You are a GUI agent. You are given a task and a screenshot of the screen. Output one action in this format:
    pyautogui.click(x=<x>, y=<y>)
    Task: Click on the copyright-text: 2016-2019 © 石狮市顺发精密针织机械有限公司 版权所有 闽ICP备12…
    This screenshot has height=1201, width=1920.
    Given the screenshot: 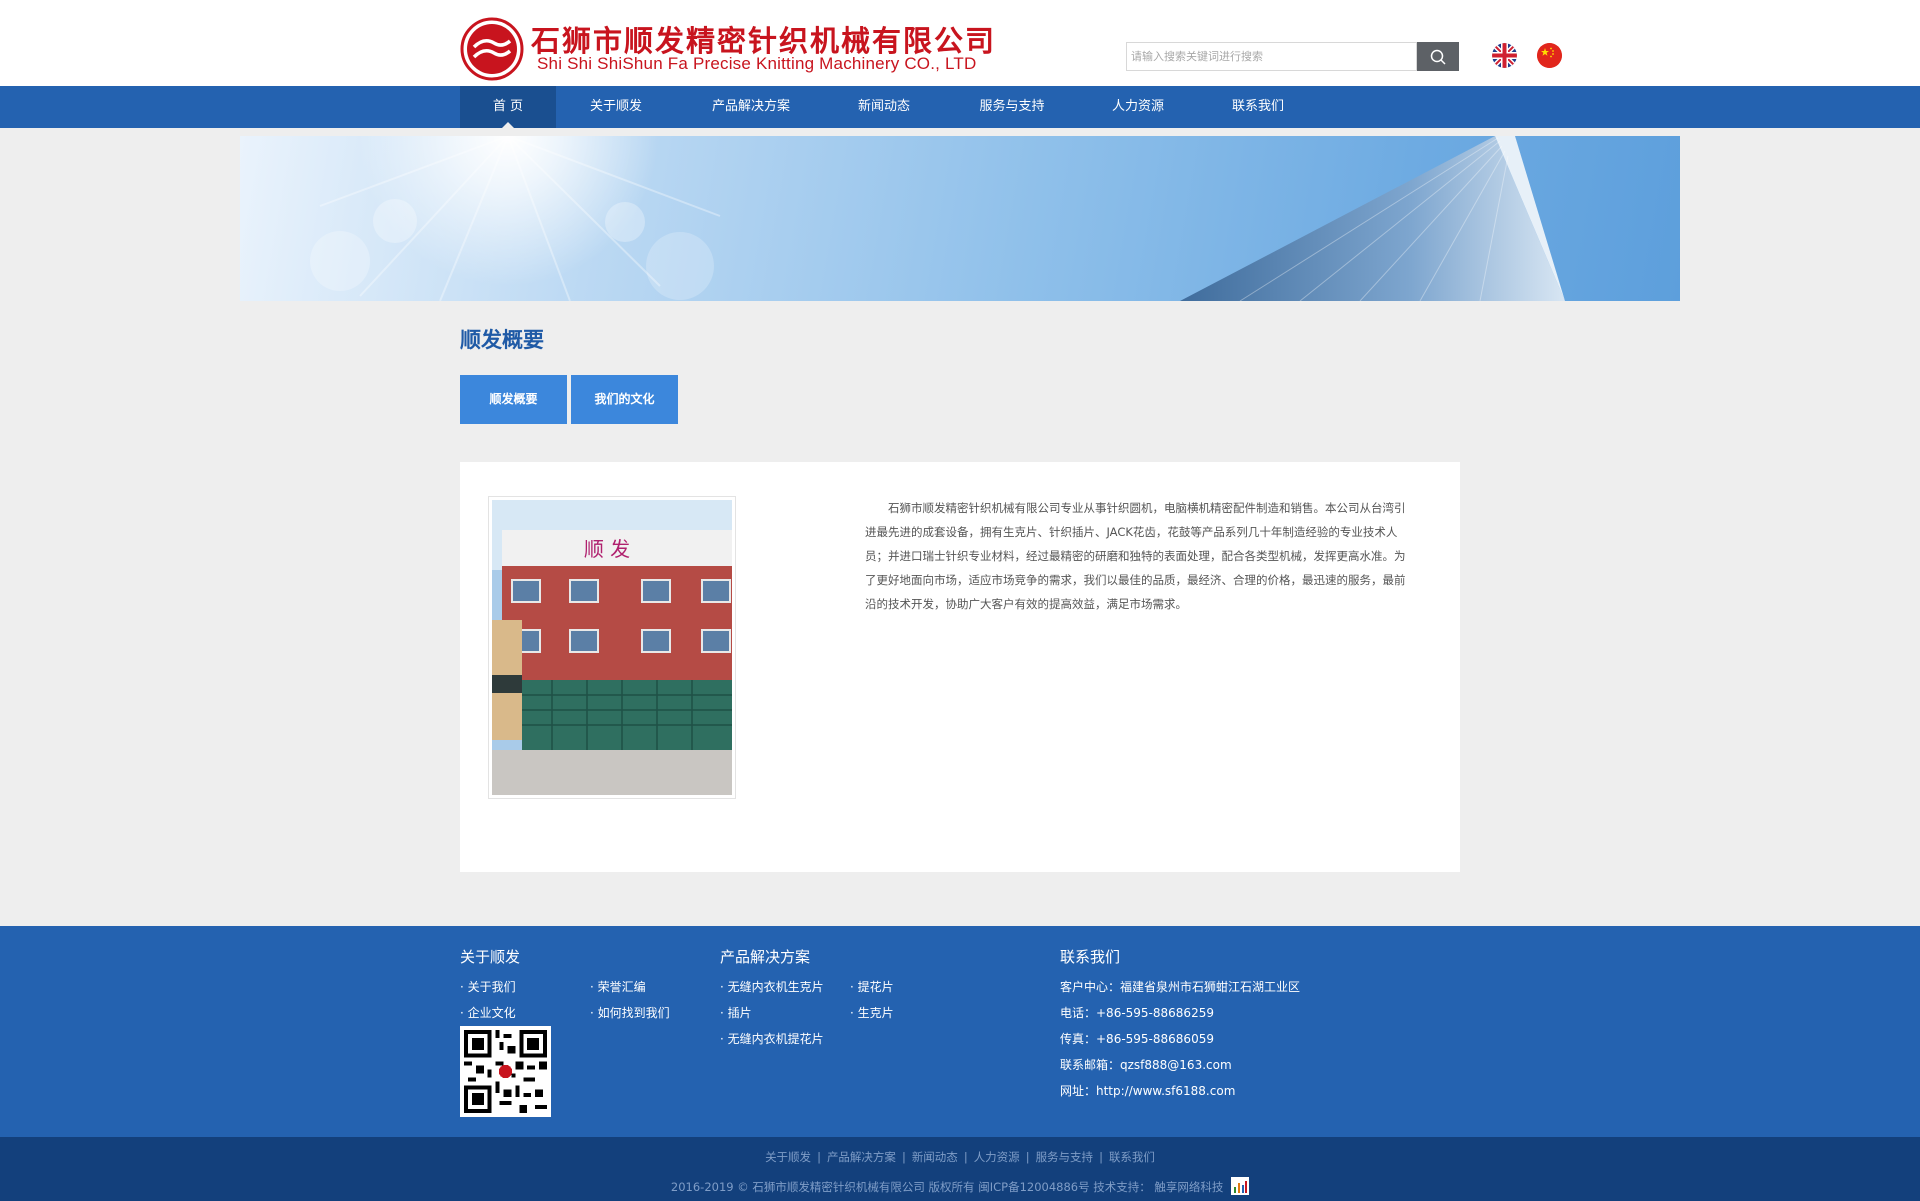 What is the action you would take?
    pyautogui.click(x=947, y=1187)
    